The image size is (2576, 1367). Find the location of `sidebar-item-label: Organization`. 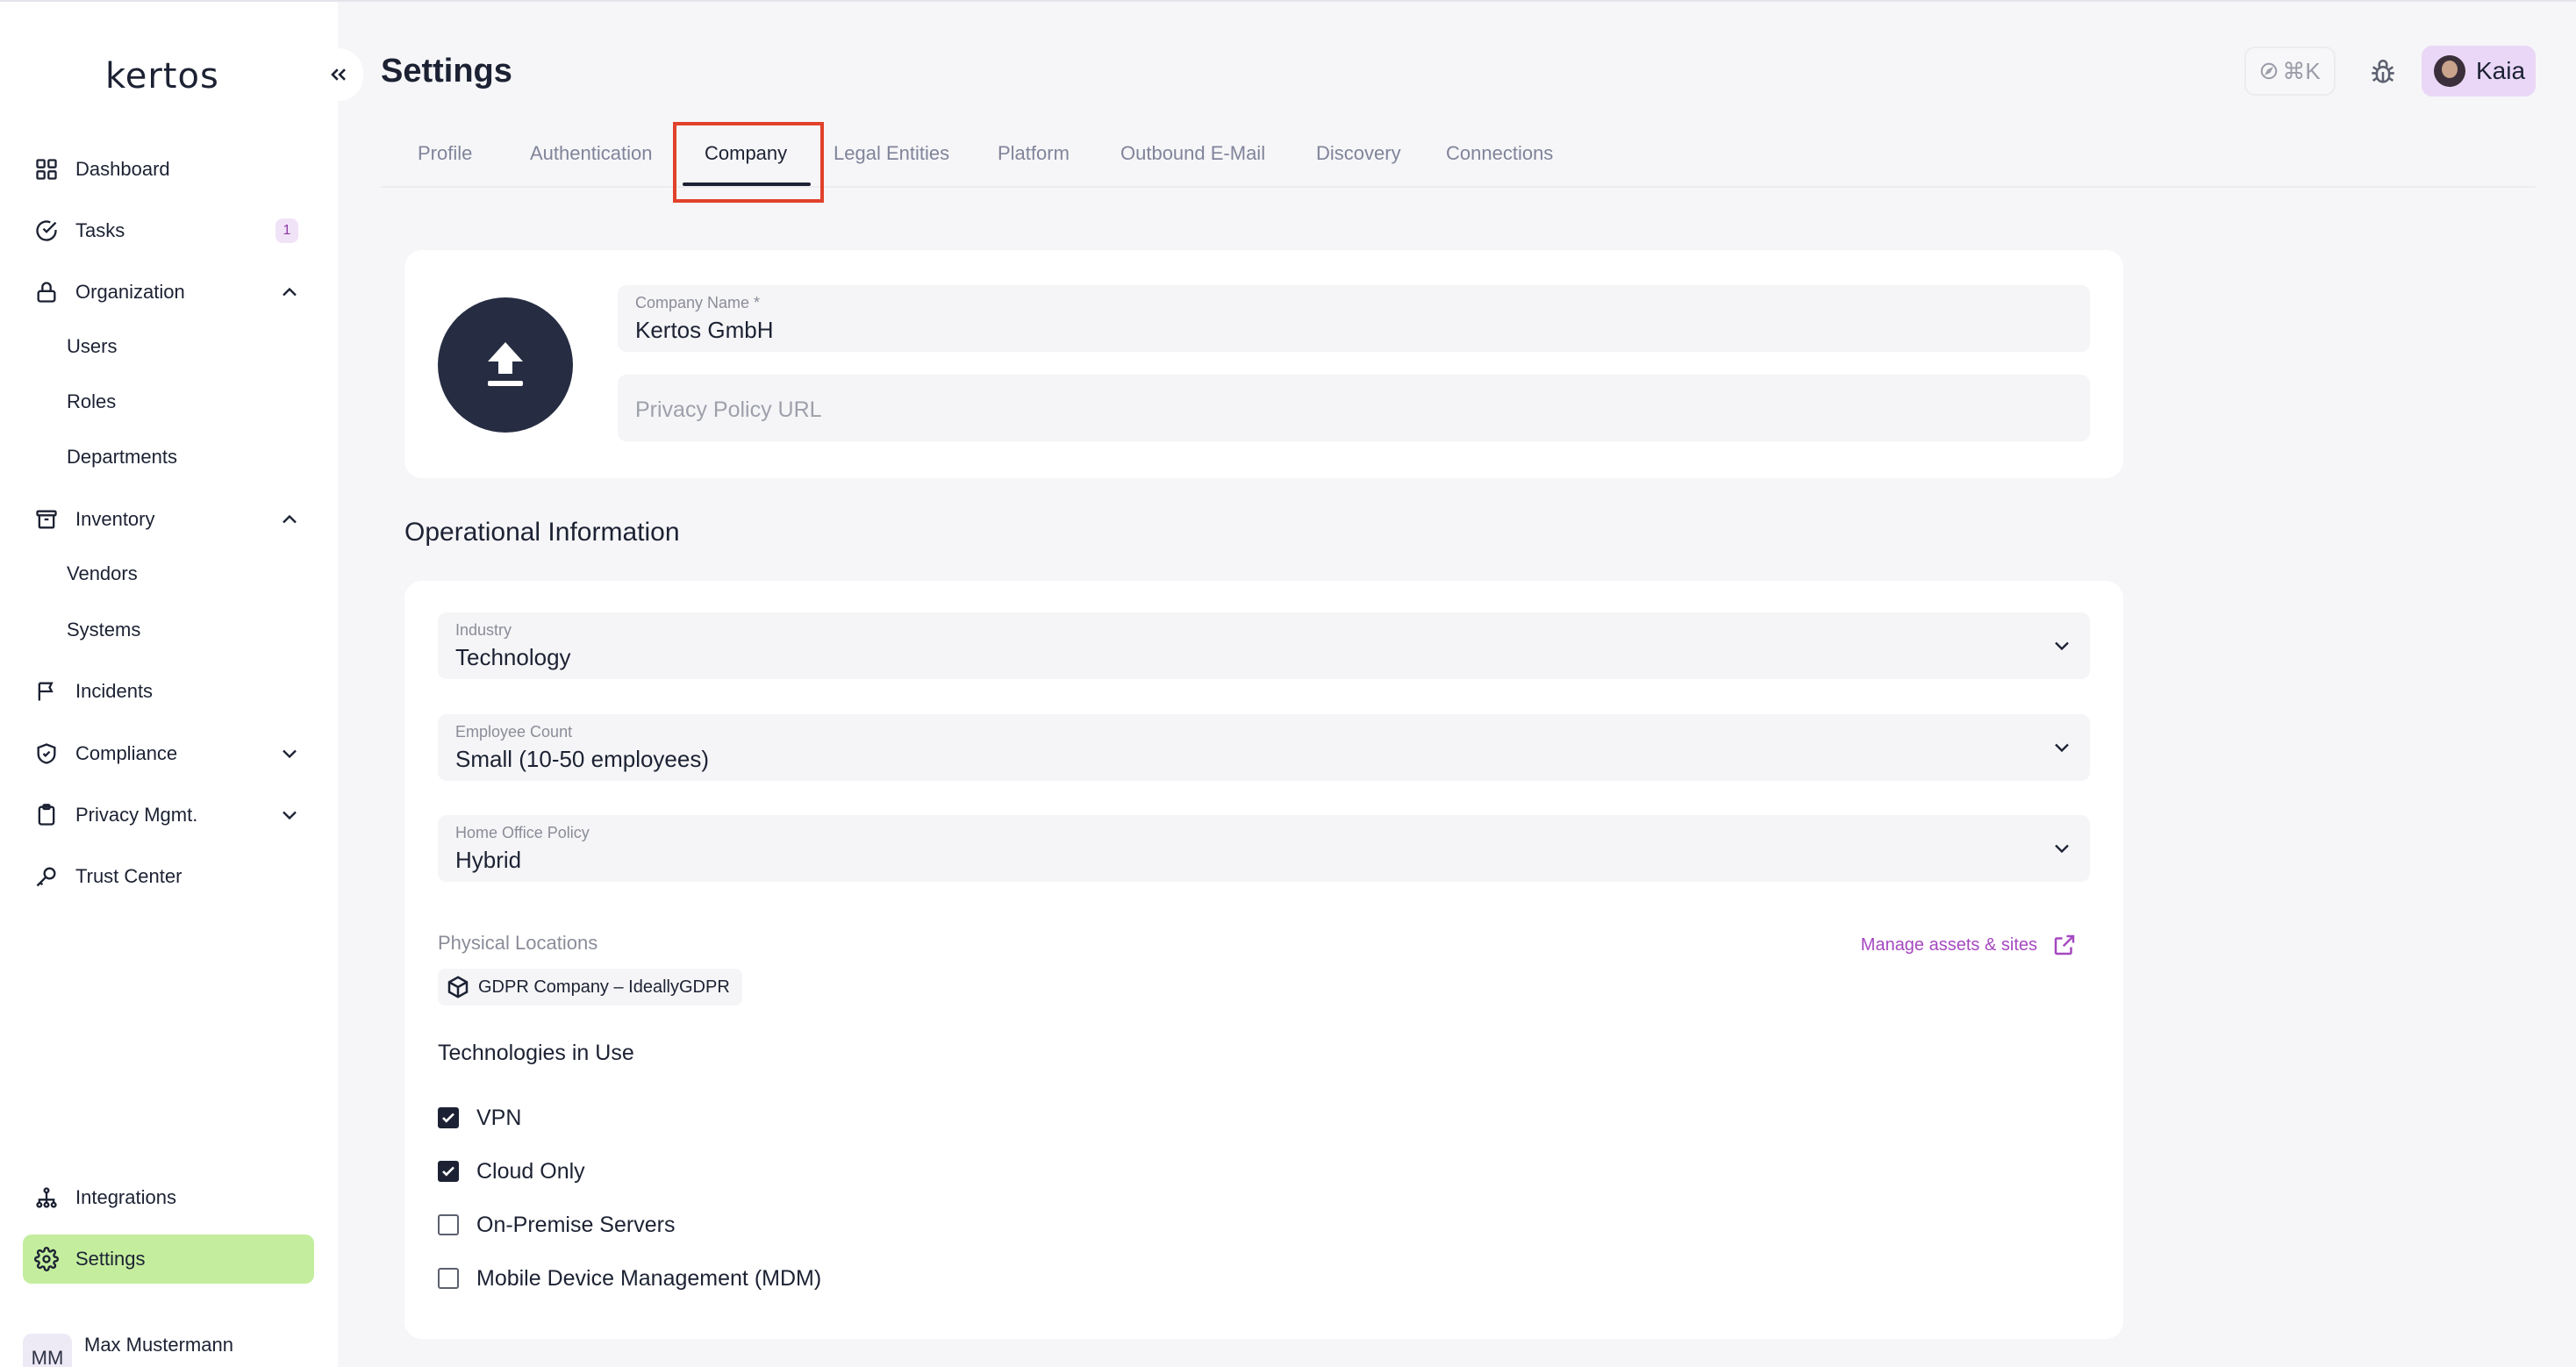

sidebar-item-label: Organization is located at coordinates (130, 292).